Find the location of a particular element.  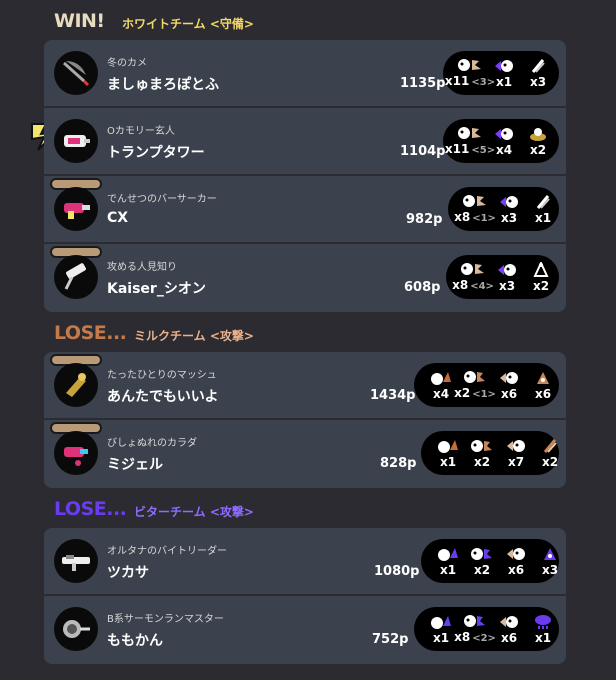

ink-storm-special-icon is located at coordinates (543, 622).